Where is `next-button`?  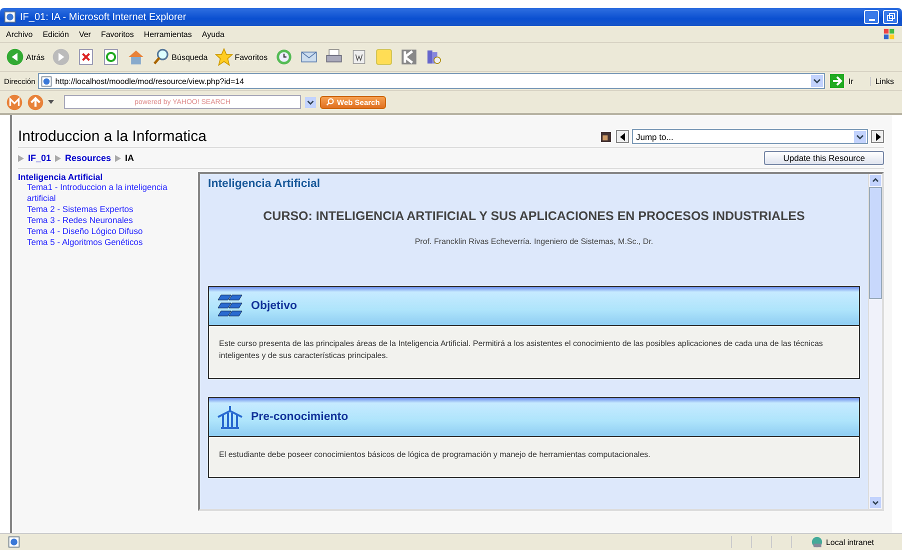 next-button is located at coordinates (877, 136).